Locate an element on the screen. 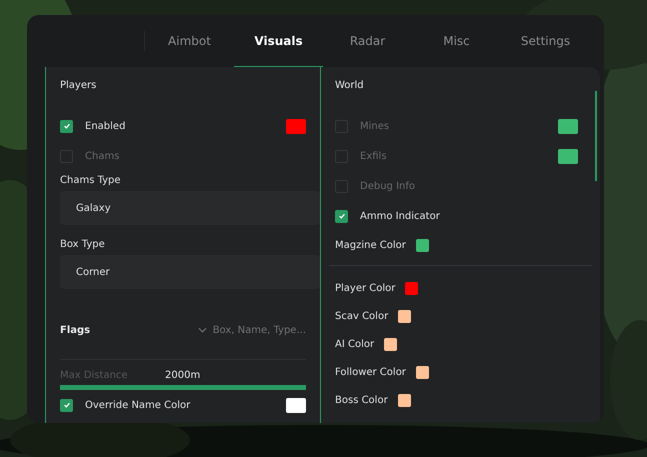 This screenshot has height=457, width=647. color-label: Follower Color is located at coordinates (370, 372).